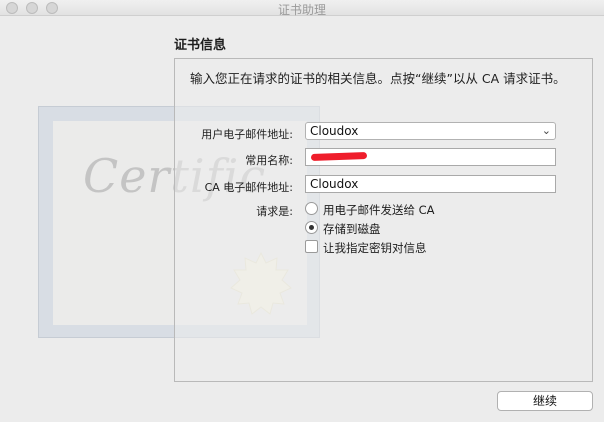 The height and width of the screenshot is (422, 604). What do you see at coordinates (379, 210) in the screenshot?
I see `option-email-to-ca-label: 用电子邮件发送给 CA` at bounding box center [379, 210].